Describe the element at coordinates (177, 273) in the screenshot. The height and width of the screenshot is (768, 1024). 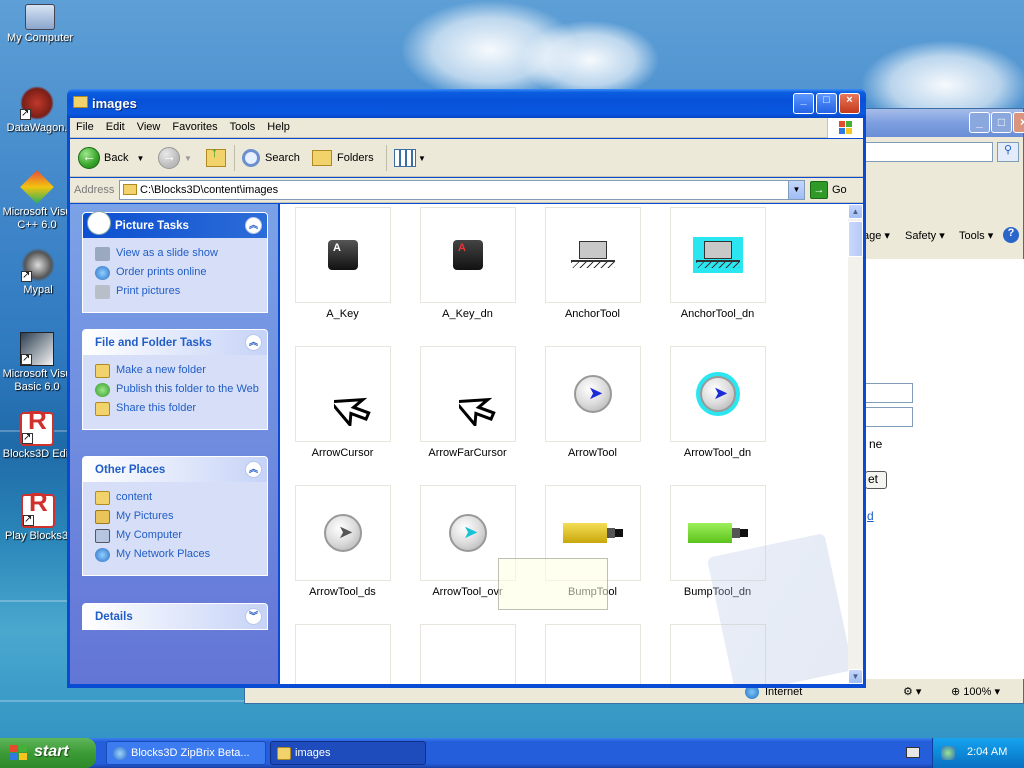
I see `task-link-order-prints: Order prints online` at that location.